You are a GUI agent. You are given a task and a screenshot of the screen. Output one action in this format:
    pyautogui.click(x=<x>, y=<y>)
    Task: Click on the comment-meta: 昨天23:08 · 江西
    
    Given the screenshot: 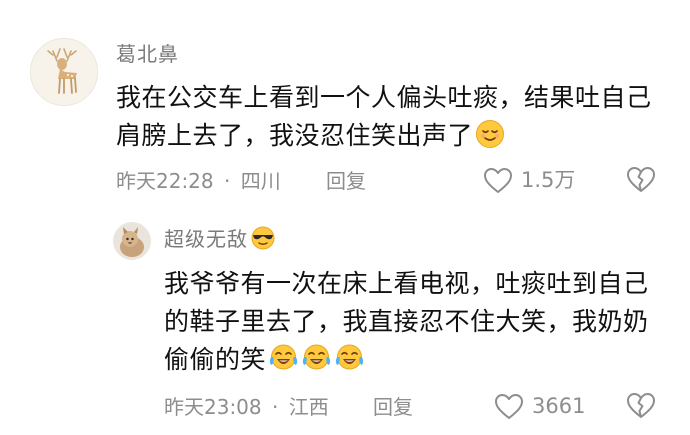 What is the action you would take?
    pyautogui.click(x=246, y=407)
    